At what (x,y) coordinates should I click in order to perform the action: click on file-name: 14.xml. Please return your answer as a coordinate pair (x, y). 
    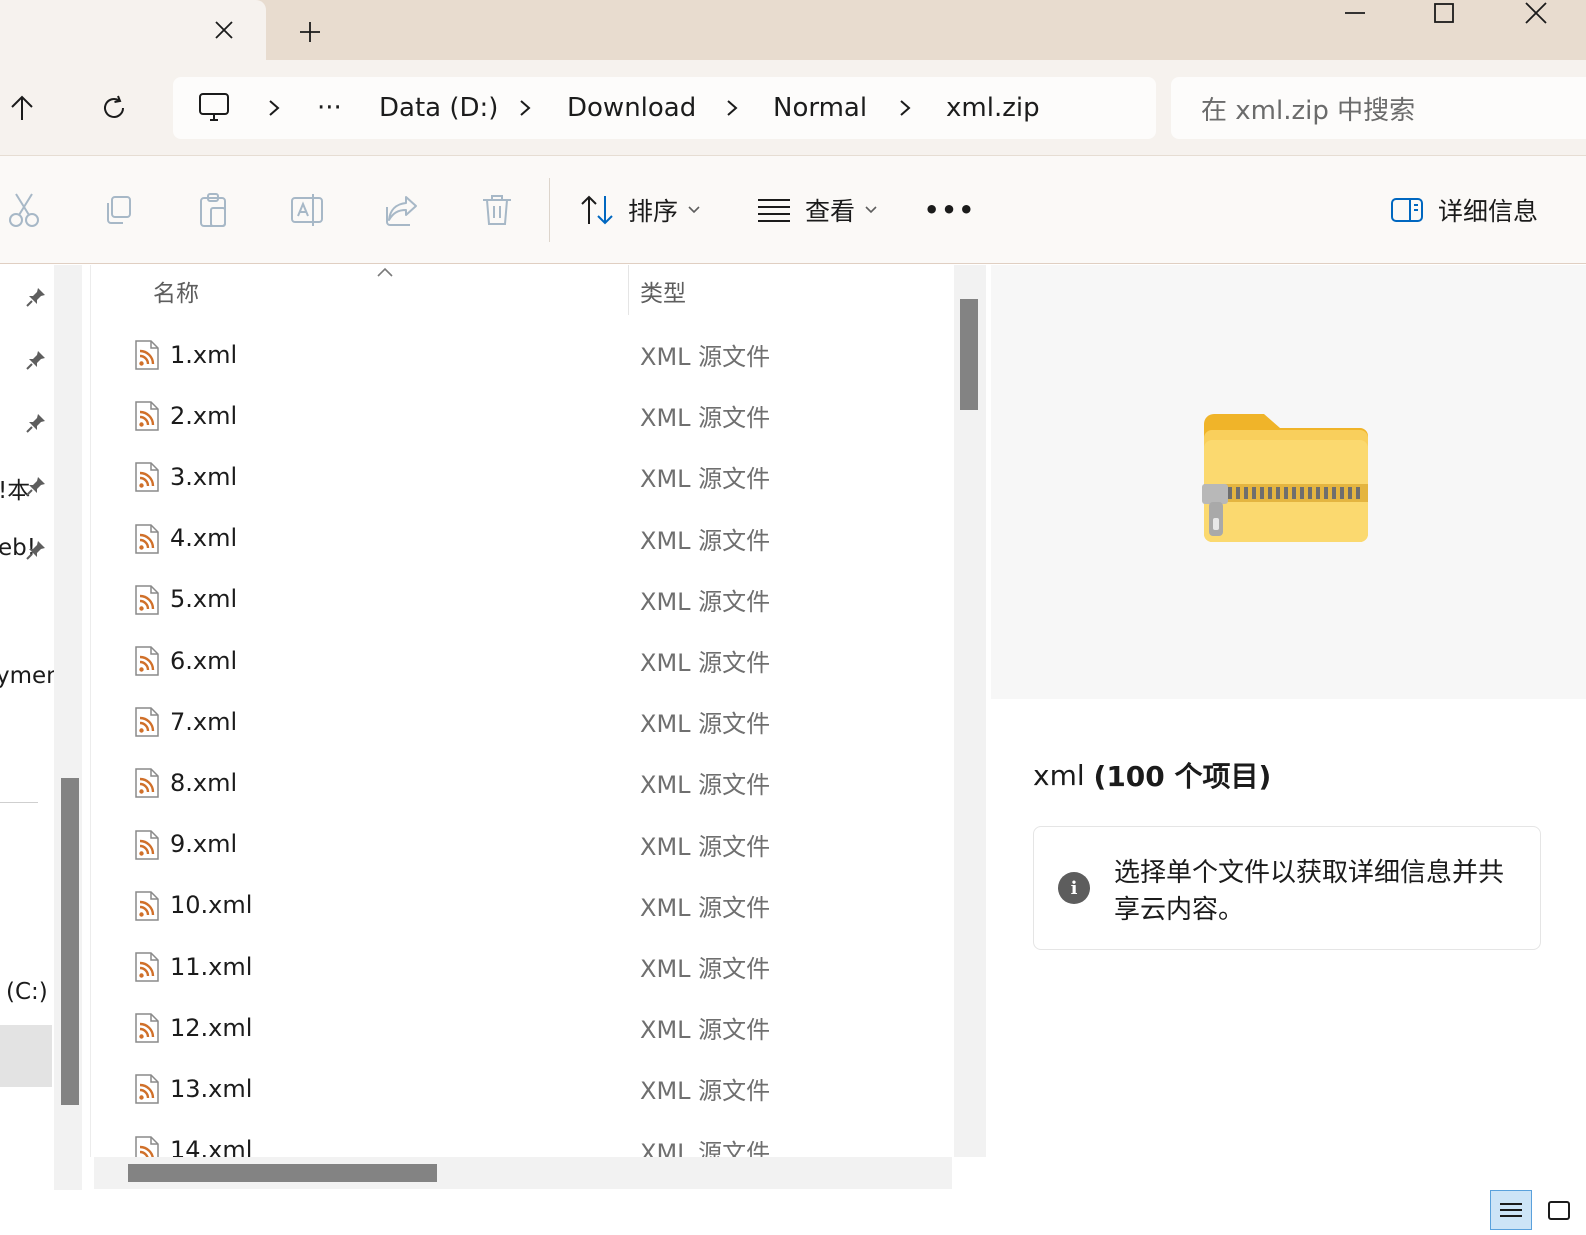
    Looking at the image, I should click on (211, 1146).